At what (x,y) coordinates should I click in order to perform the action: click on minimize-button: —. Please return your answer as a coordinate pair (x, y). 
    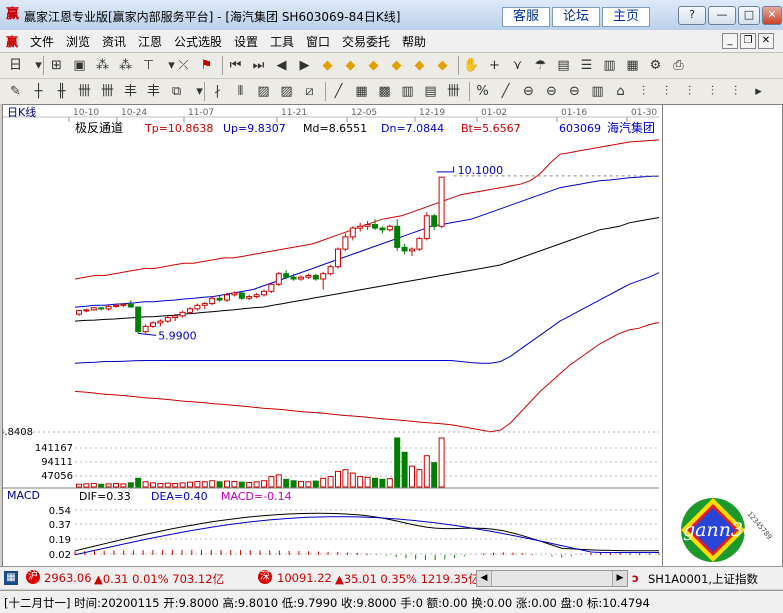
    Looking at the image, I should click on (722, 15).